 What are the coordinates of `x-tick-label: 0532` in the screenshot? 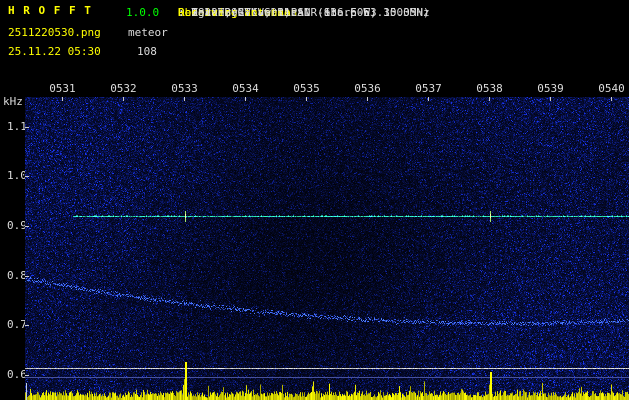 It's located at (123, 88).